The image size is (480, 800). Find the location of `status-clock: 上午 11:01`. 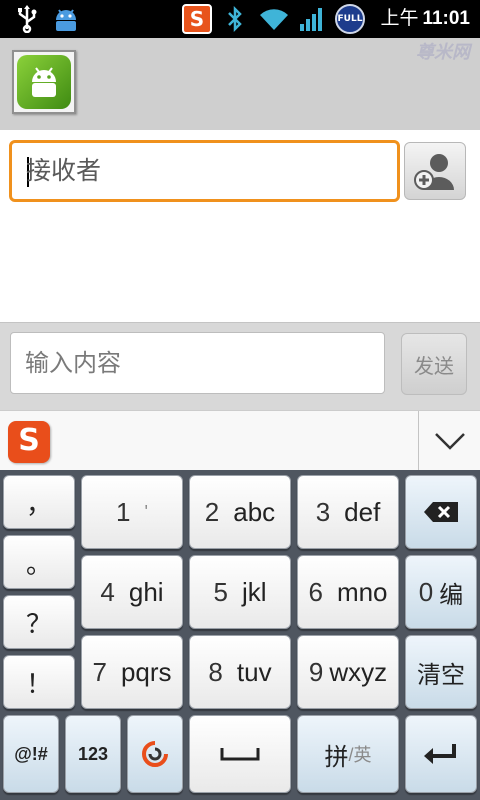

status-clock: 上午 11:01 is located at coordinates (425, 19).